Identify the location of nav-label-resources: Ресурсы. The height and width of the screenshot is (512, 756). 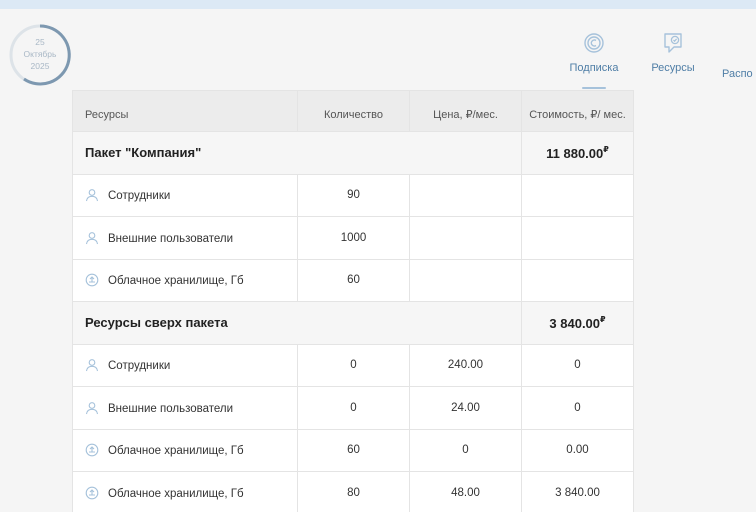
(673, 68).